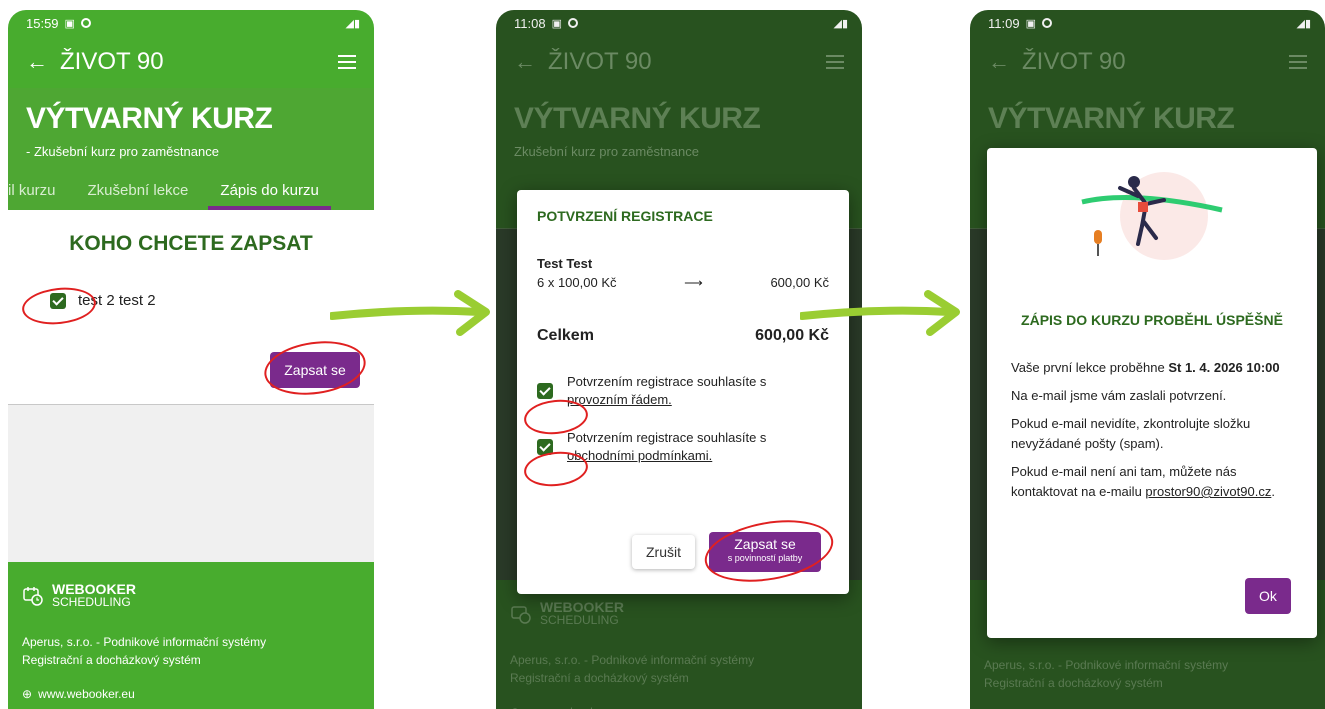  I want to click on status-time: 11:08, so click(530, 23).